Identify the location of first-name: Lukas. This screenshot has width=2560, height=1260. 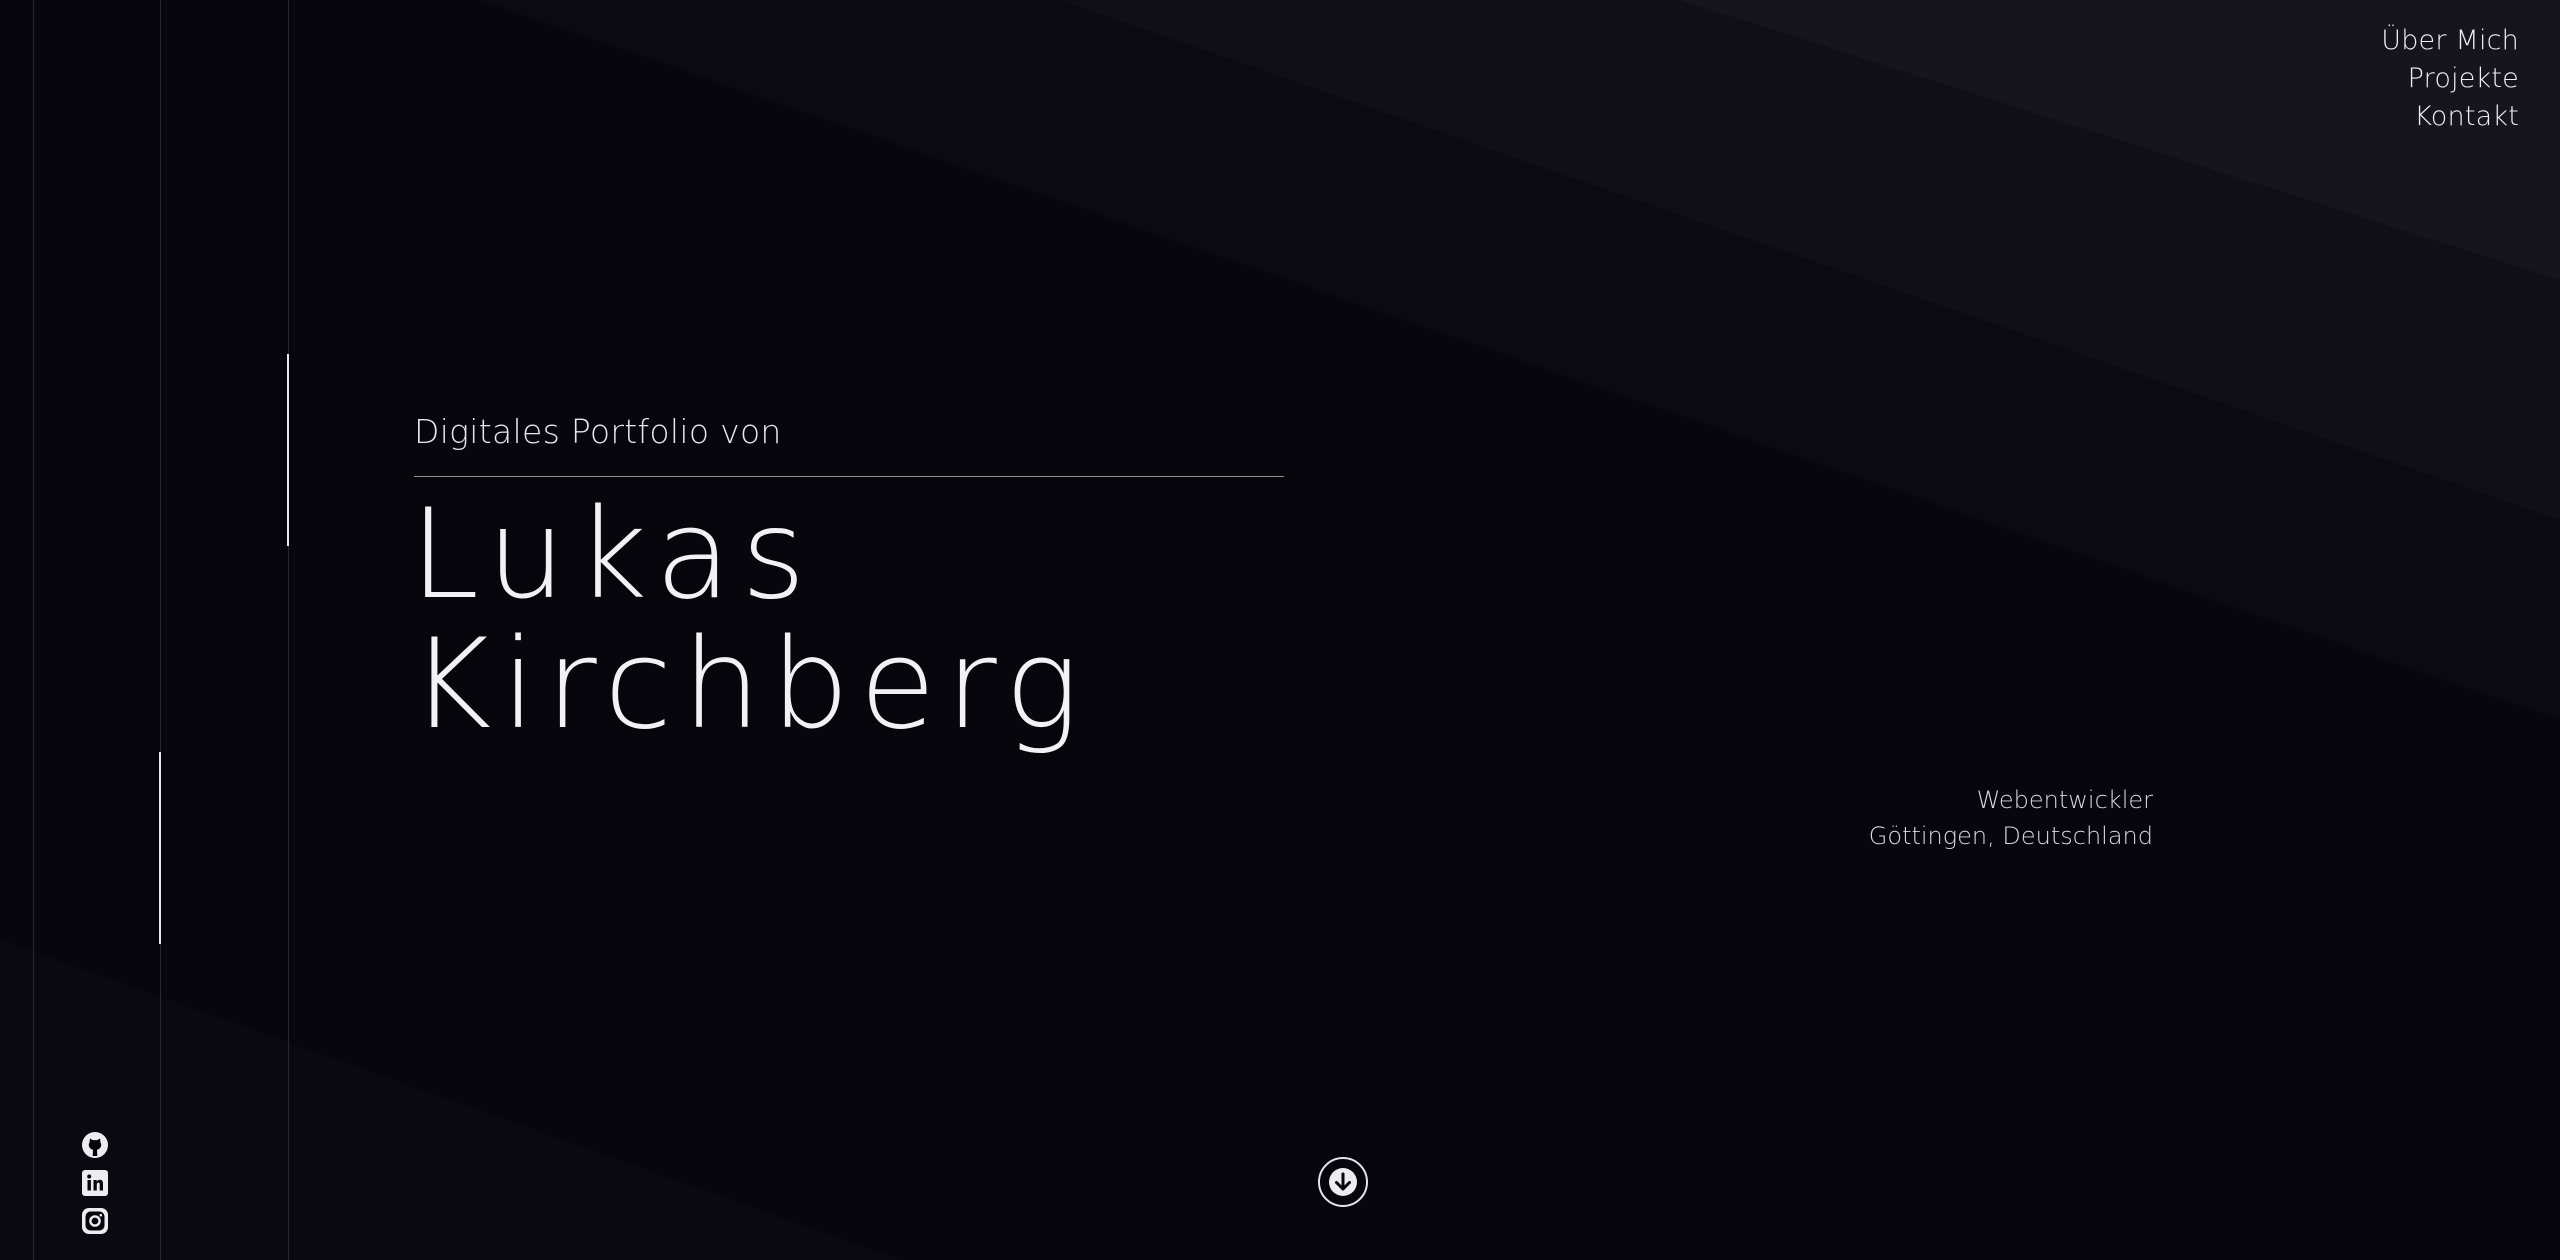
(613, 555).